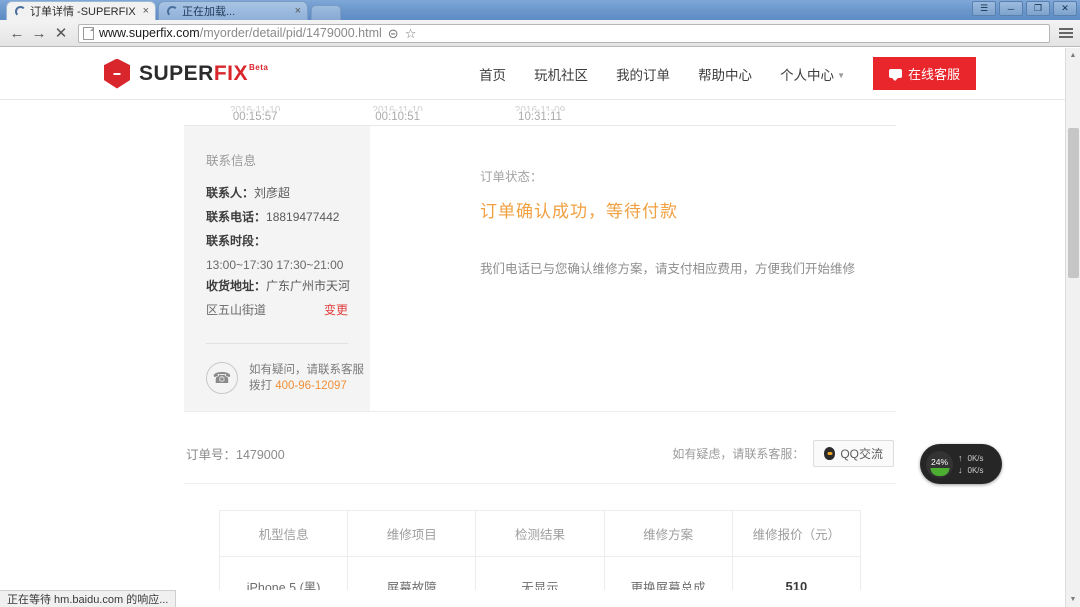 Image resolution: width=1080 pixels, height=607 pixels. I want to click on table-header-model: 机型信息, so click(284, 533).